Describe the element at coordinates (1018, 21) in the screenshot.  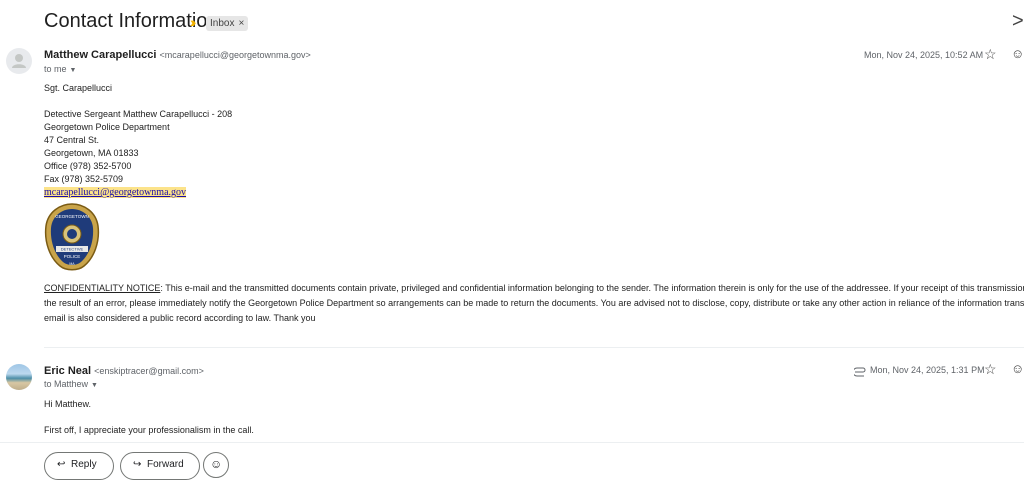
I see `expand-arrow-icon: >` at that location.